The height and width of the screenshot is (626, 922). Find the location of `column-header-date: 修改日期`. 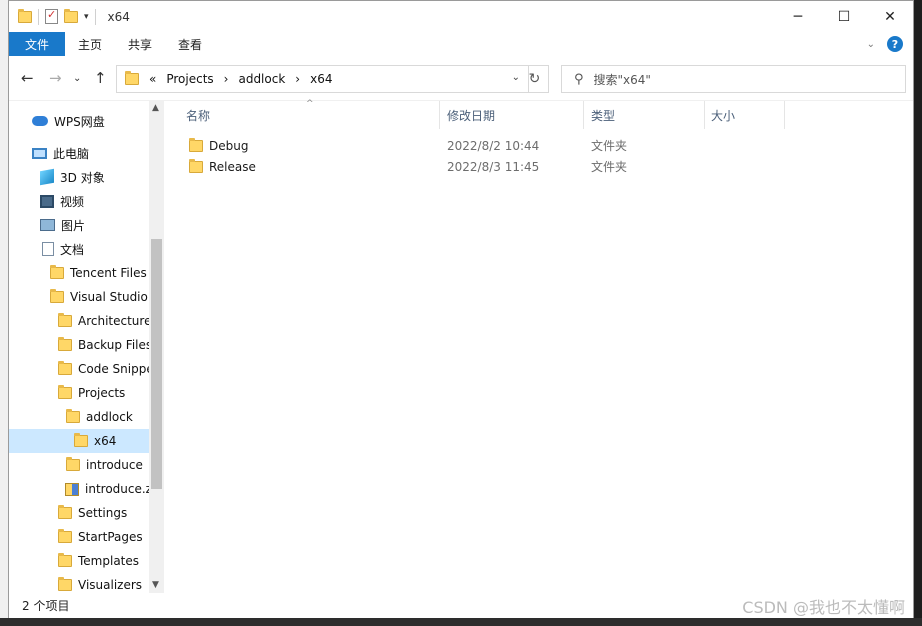

column-header-date: 修改日期 is located at coordinates (471, 115).